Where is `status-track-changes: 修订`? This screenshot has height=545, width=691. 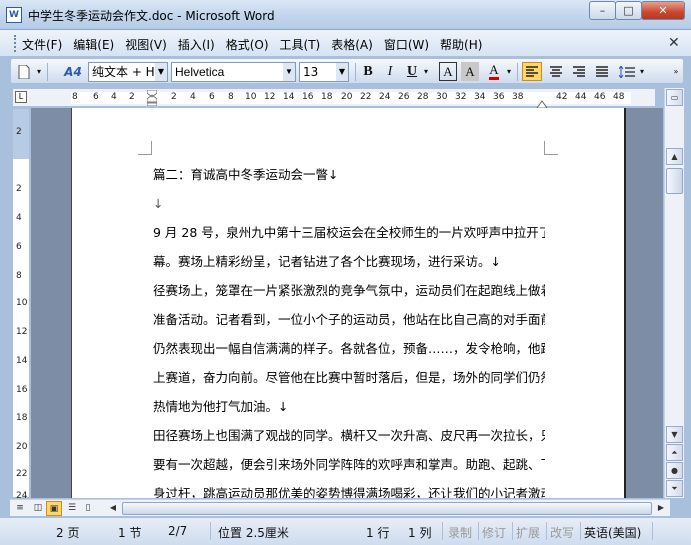
status-track-changes: 修订 is located at coordinates (494, 532).